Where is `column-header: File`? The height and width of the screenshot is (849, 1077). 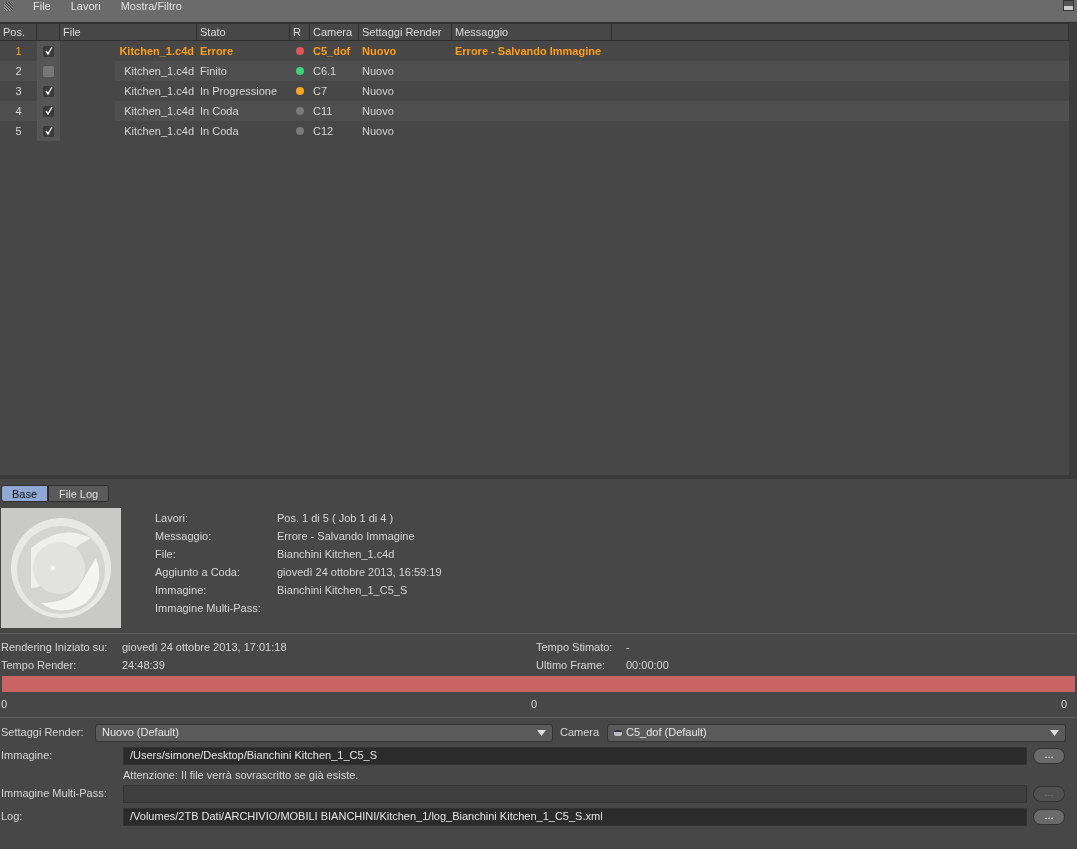 column-header: File is located at coordinates (128, 32).